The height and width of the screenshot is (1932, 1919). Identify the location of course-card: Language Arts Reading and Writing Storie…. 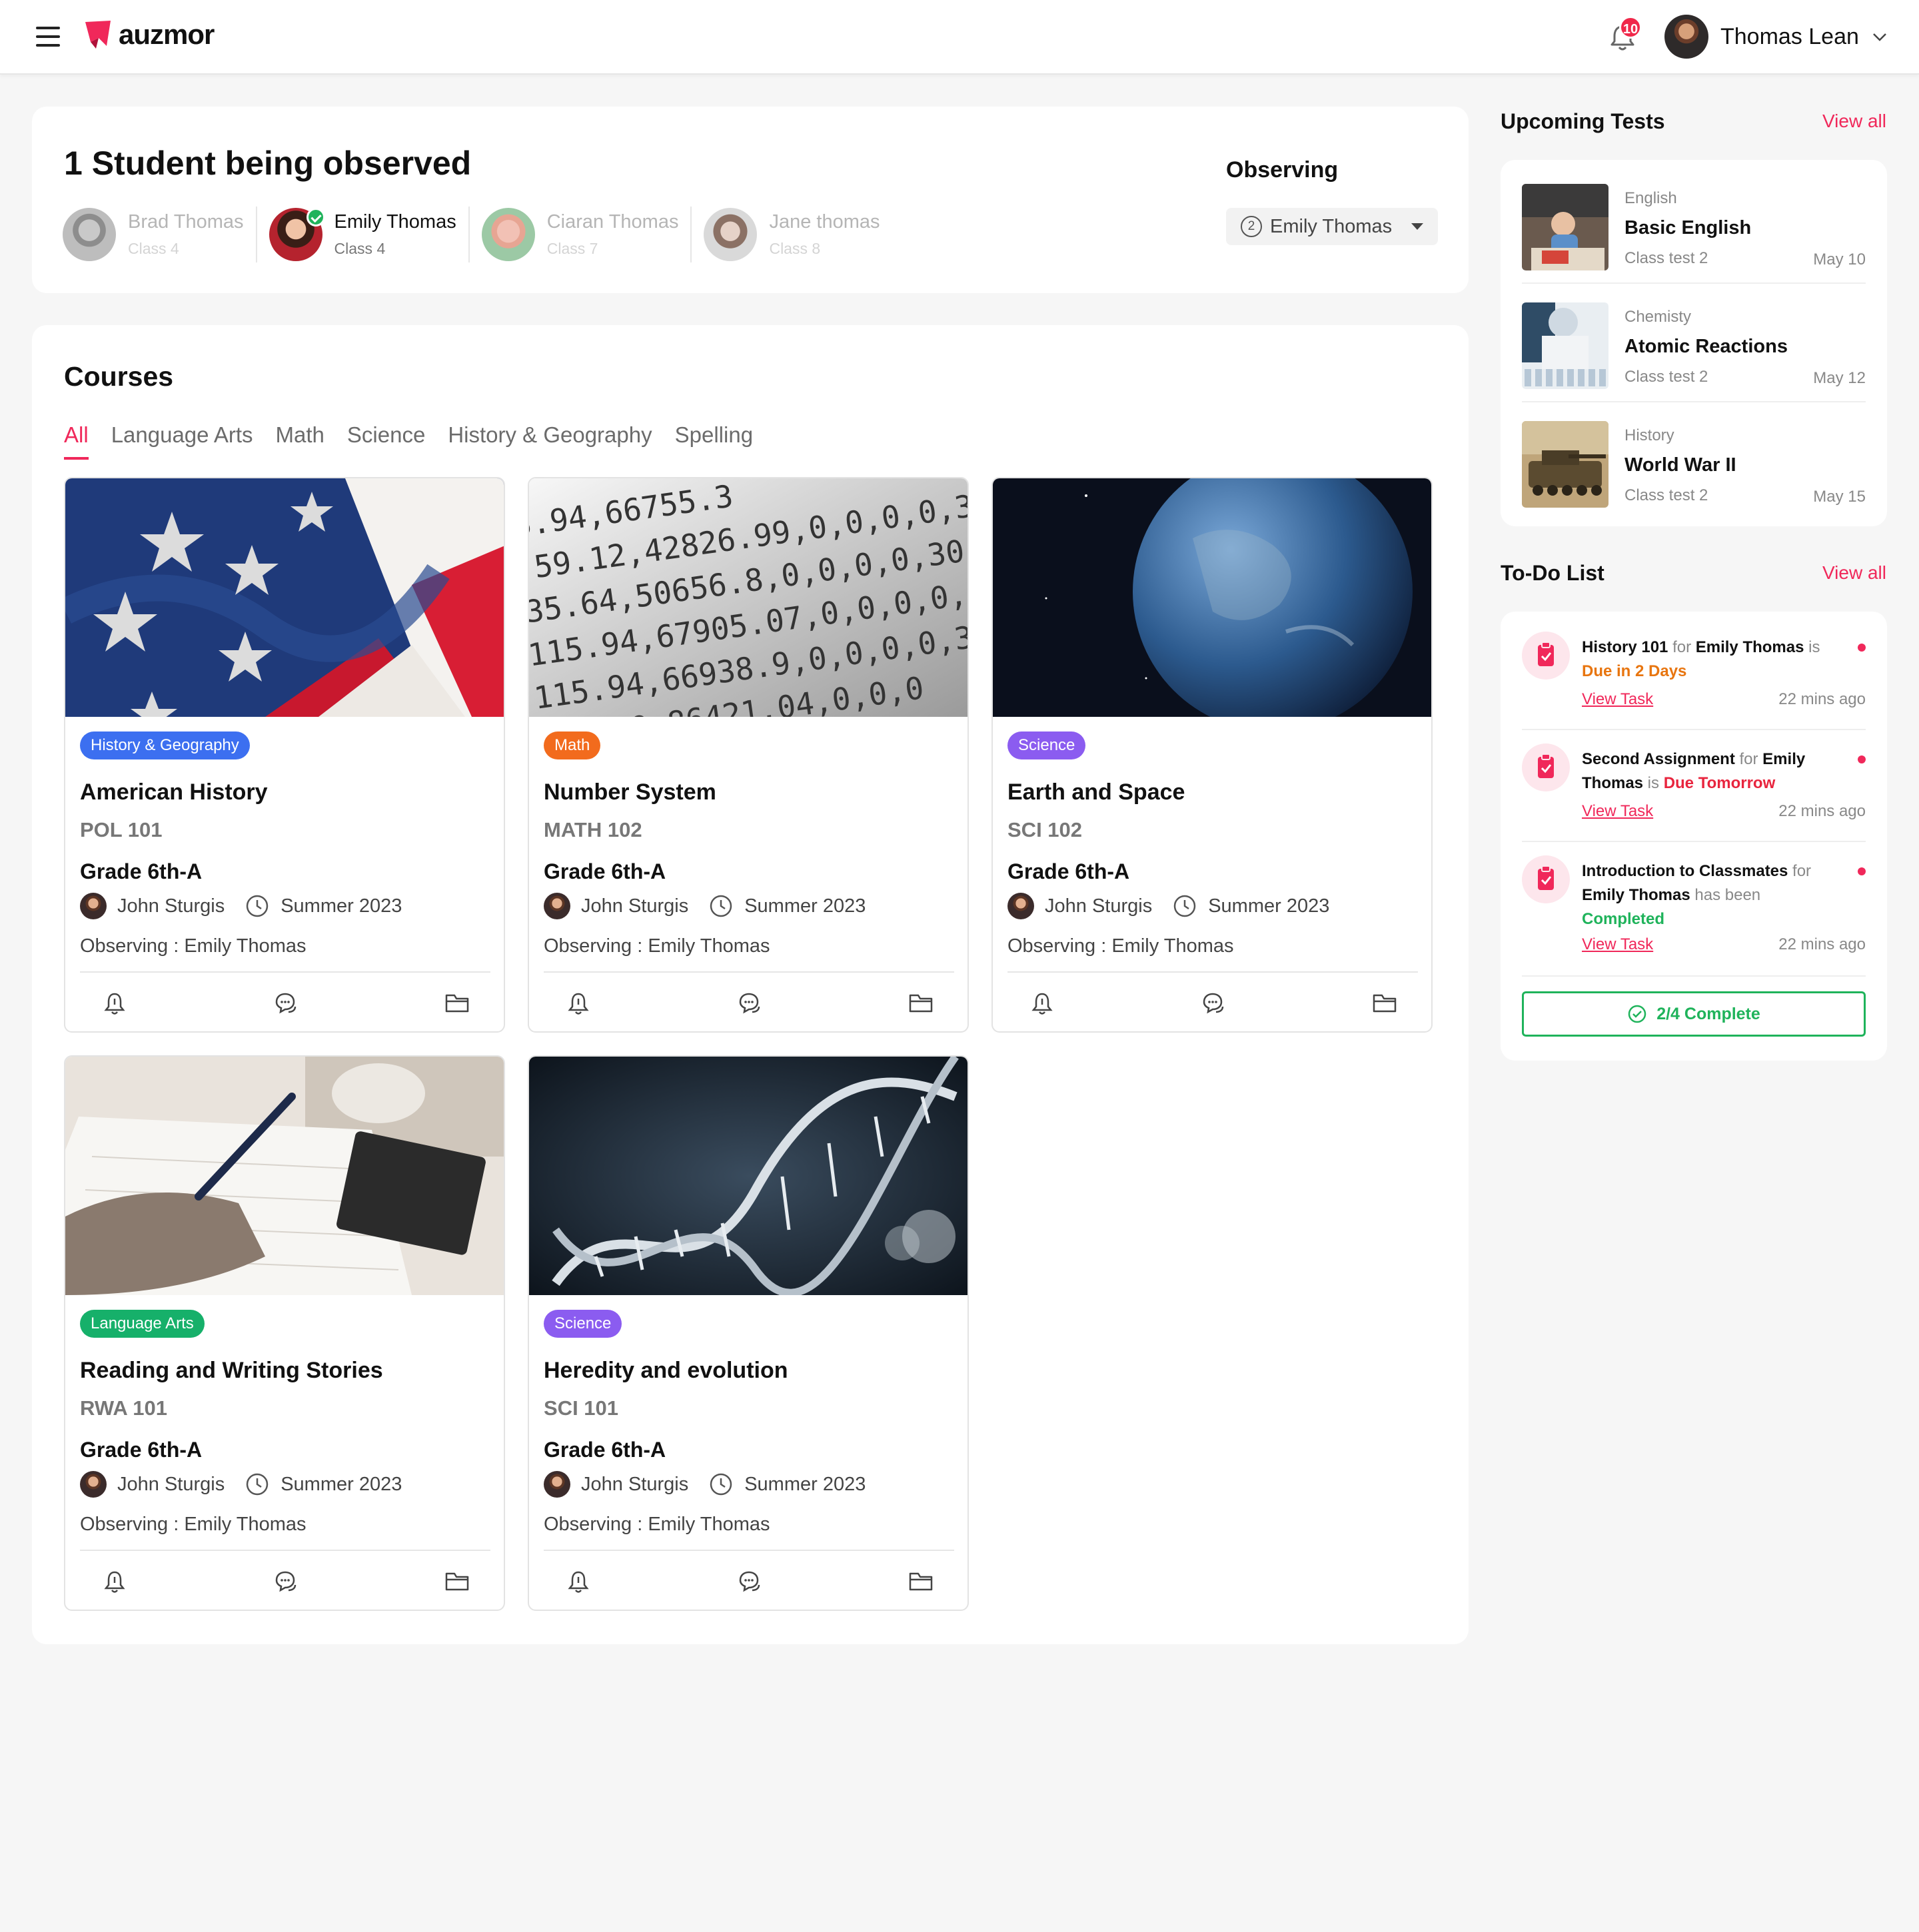
(284, 1333).